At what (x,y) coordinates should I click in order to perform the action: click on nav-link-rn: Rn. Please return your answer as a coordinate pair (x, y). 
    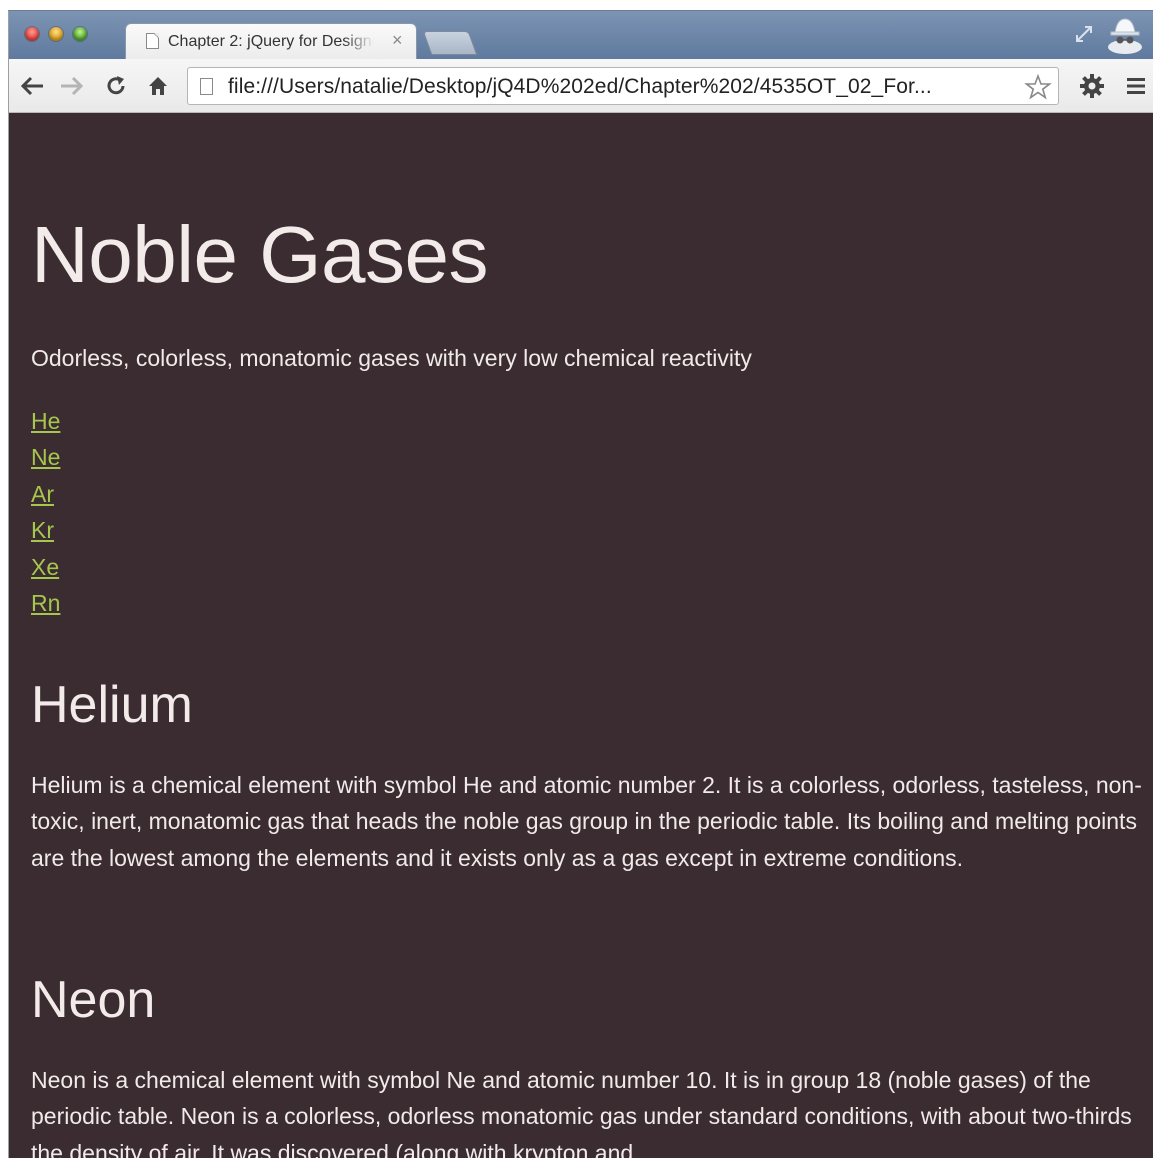
    Looking at the image, I should click on (45, 603).